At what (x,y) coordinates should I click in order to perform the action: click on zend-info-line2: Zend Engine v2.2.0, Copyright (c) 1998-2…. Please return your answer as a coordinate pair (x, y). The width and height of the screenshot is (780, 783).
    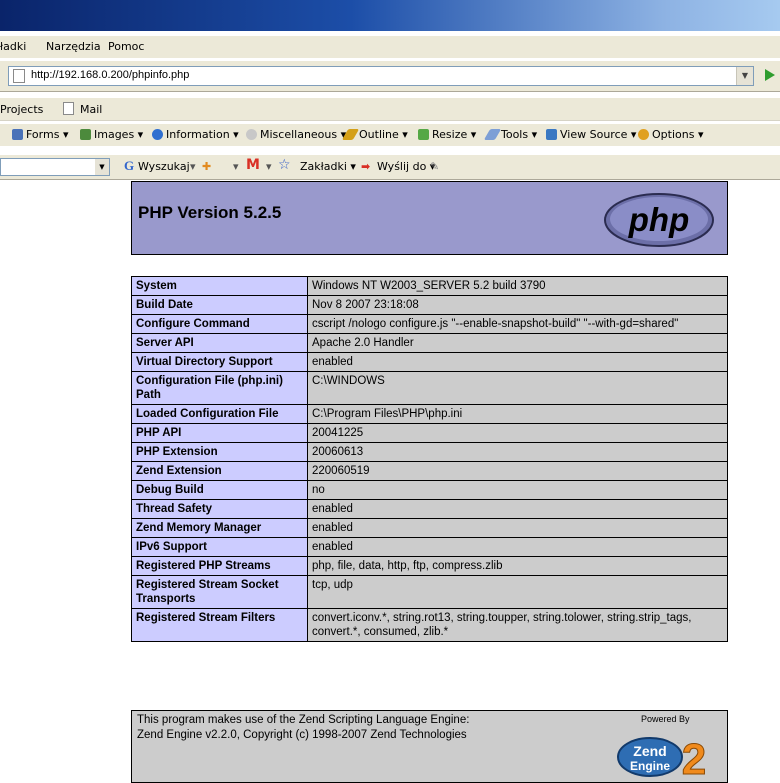
    Looking at the image, I should click on (302, 735).